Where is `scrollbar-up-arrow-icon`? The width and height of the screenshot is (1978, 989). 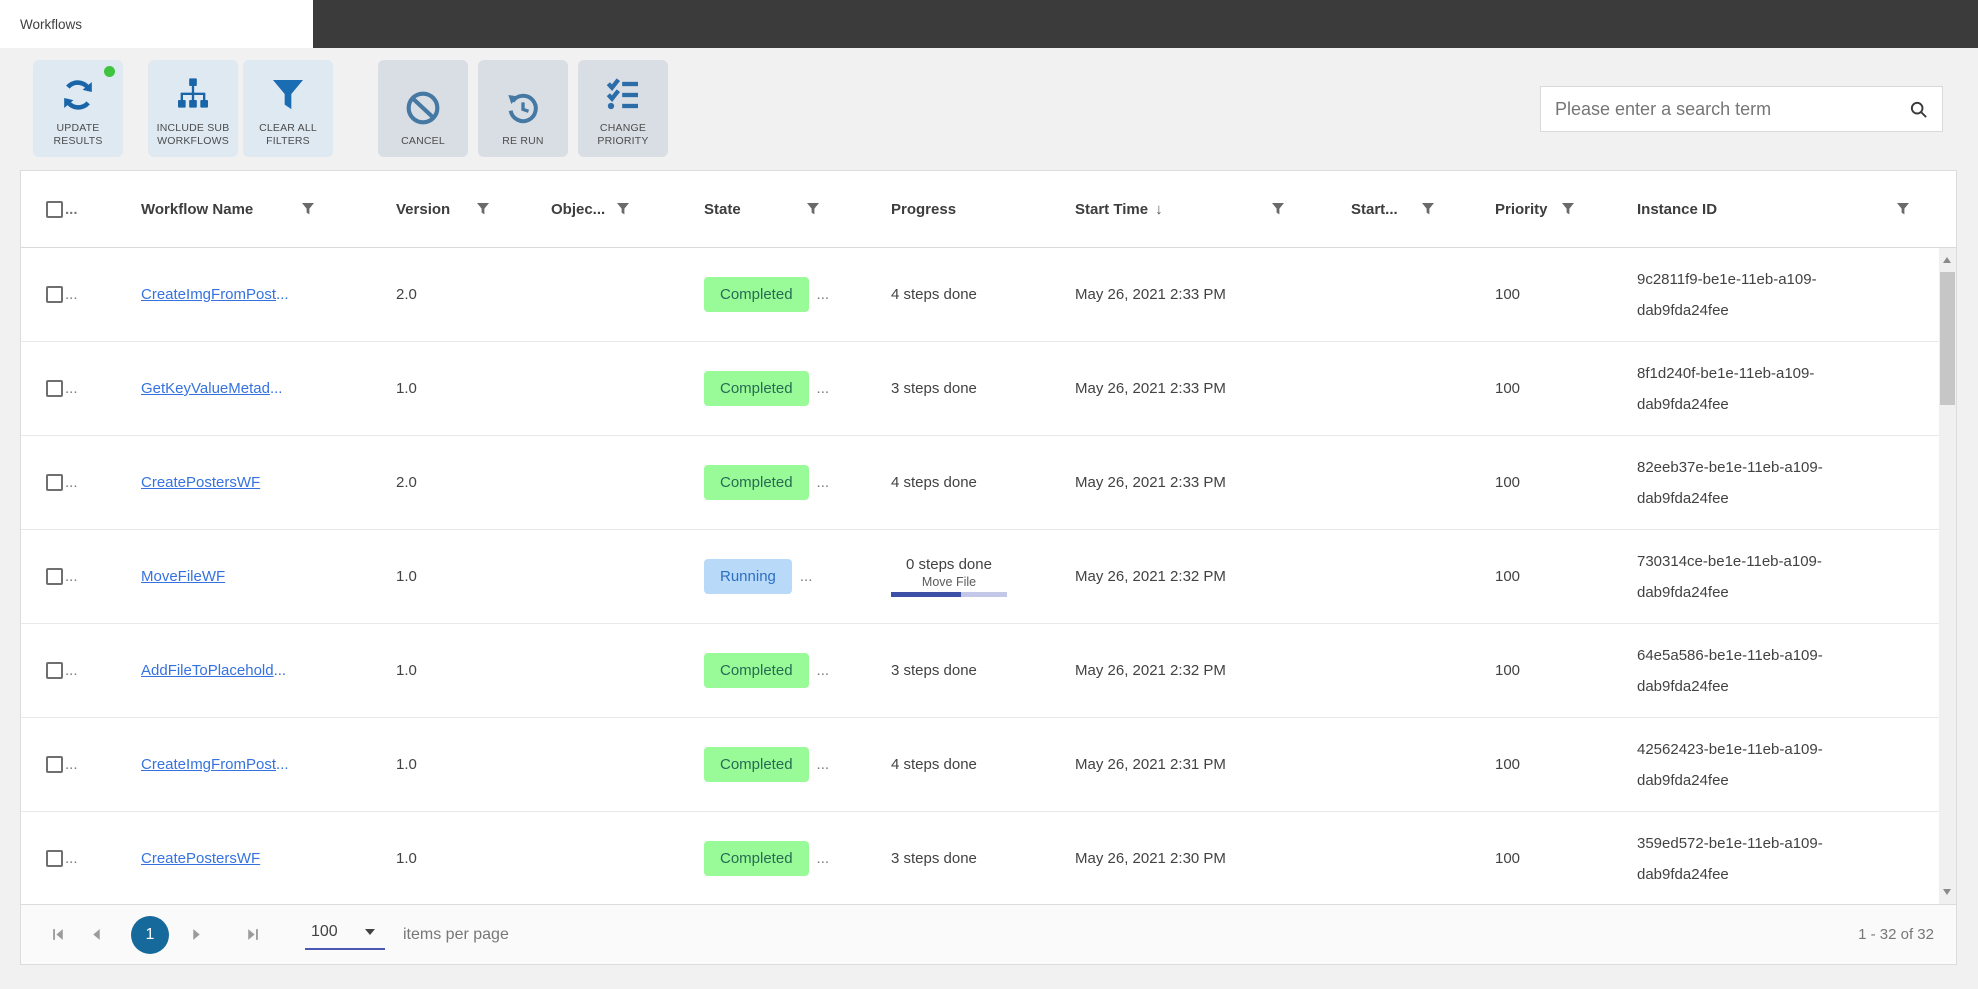 scrollbar-up-arrow-icon is located at coordinates (1947, 260).